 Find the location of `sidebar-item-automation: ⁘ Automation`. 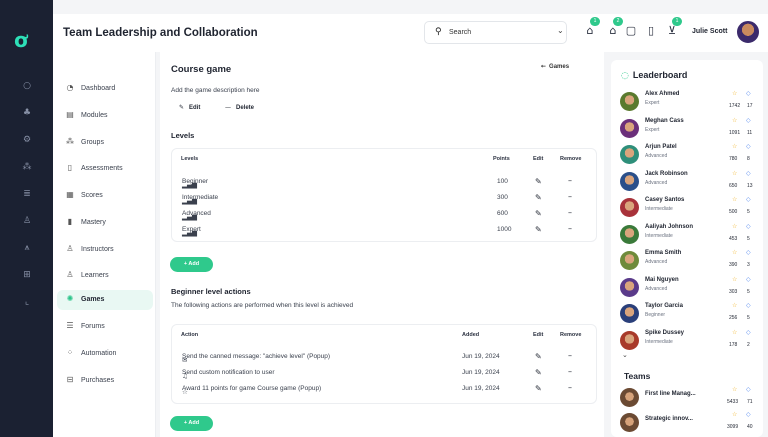

sidebar-item-automation: ⁘ Automation is located at coordinates (105, 354).